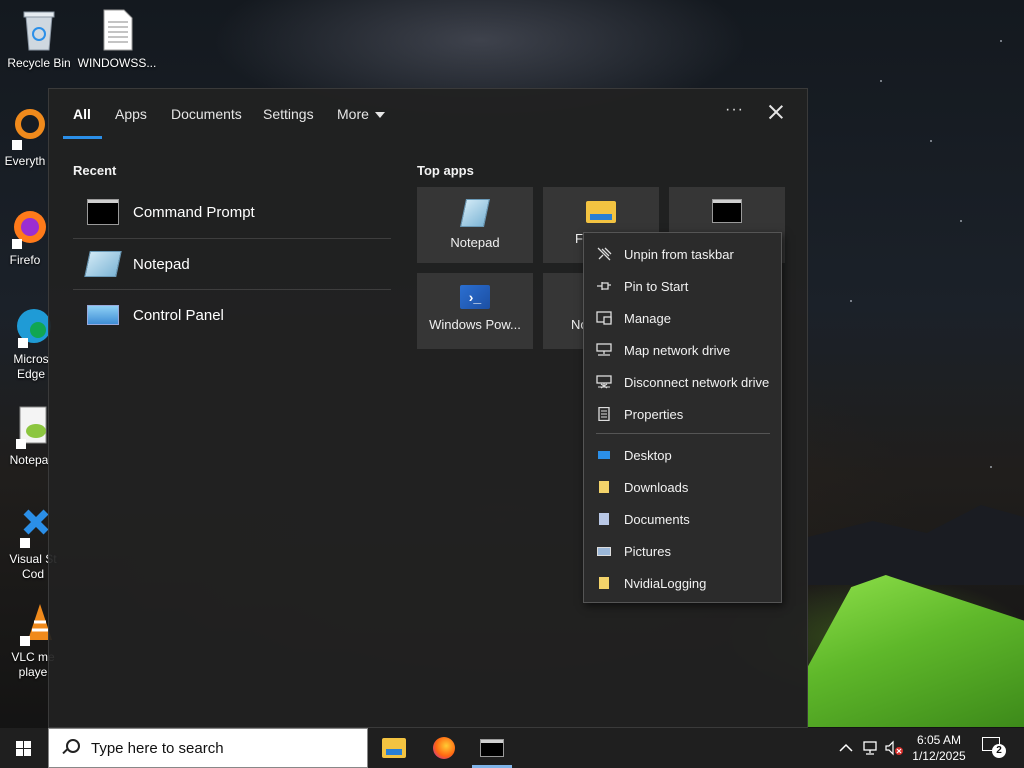 This screenshot has height=768, width=1024. Describe the element at coordinates (428, 114) in the screenshot. I see `search-tabs: All Apps Documents Settings More ···` at that location.